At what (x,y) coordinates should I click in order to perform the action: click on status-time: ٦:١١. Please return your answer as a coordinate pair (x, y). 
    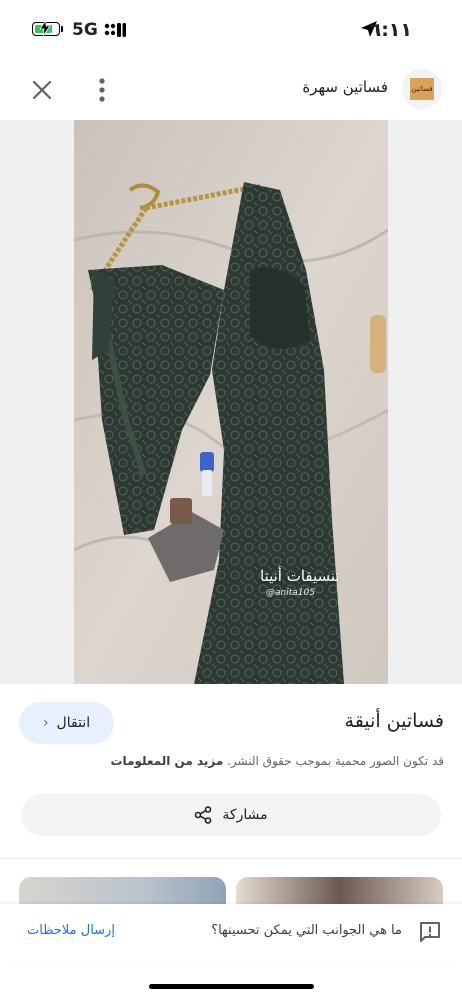
    Looking at the image, I should click on (390, 30).